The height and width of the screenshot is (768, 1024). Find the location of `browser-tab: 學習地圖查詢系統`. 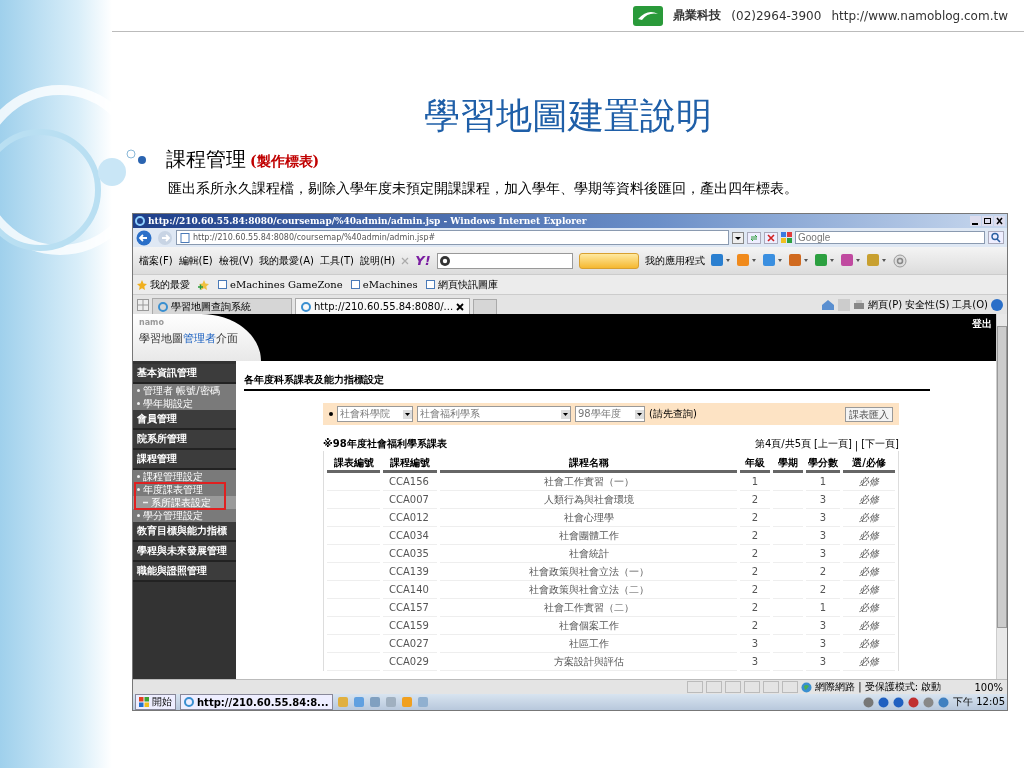

browser-tab: 學習地圖查詢系統 is located at coordinates (222, 306).